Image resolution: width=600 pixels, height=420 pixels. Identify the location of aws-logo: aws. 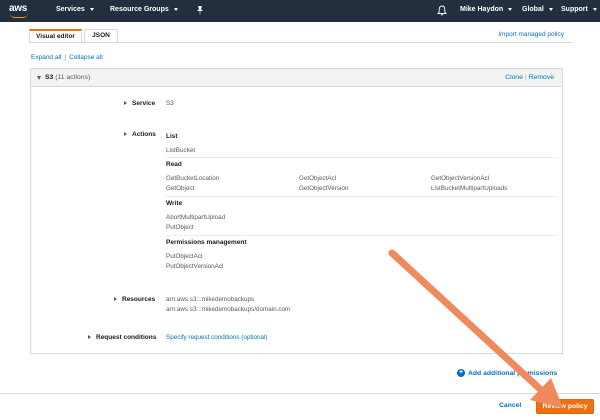
(21, 11).